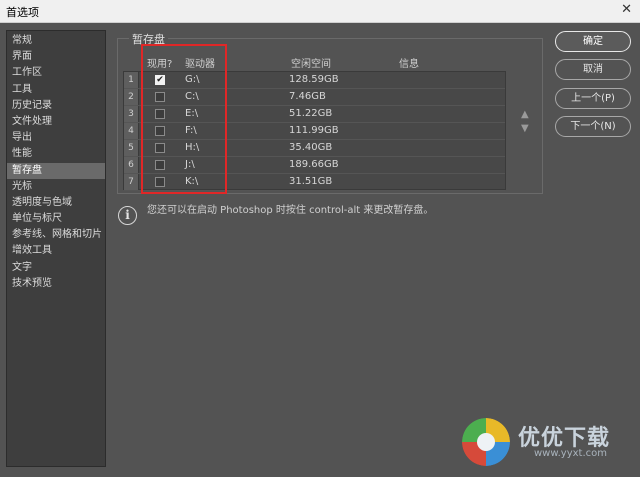 This screenshot has height=477, width=640. What do you see at coordinates (131, 131) in the screenshot?
I see `row-number: 4` at bounding box center [131, 131].